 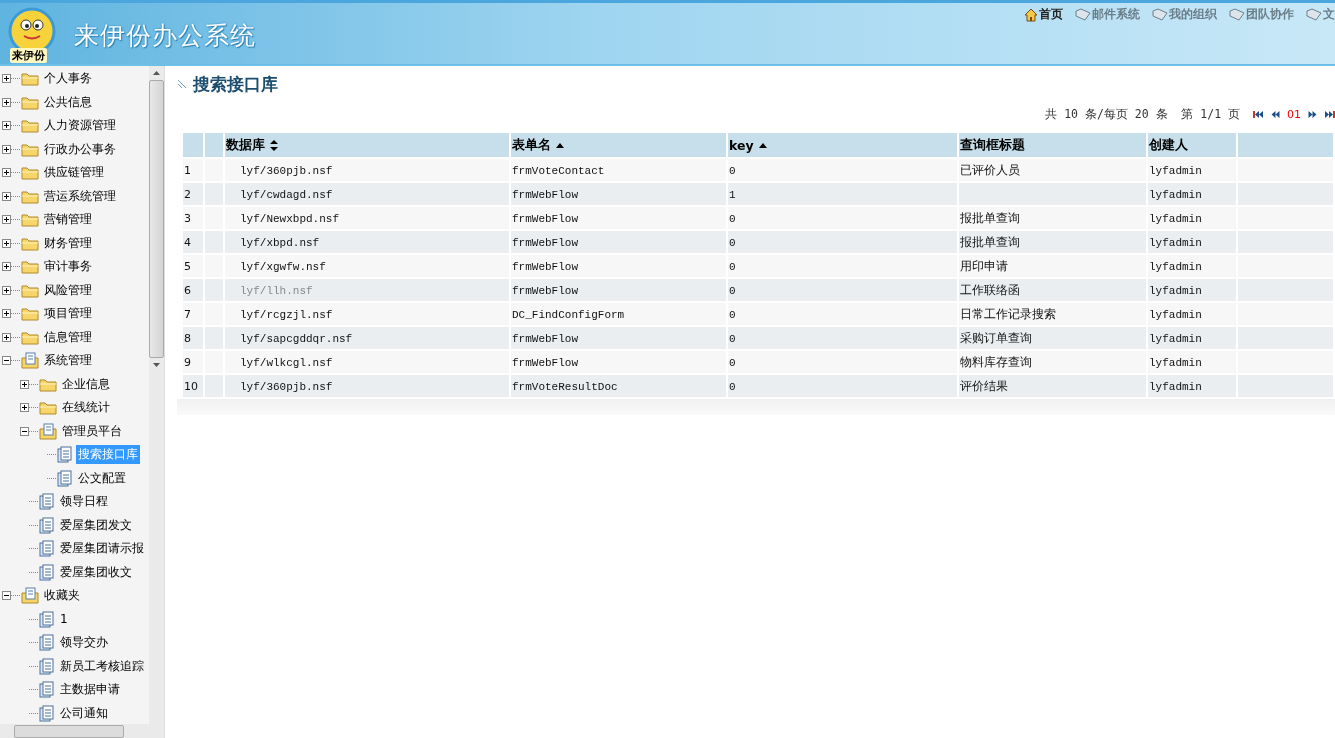 I want to click on first-page-icon, so click(x=1258, y=114).